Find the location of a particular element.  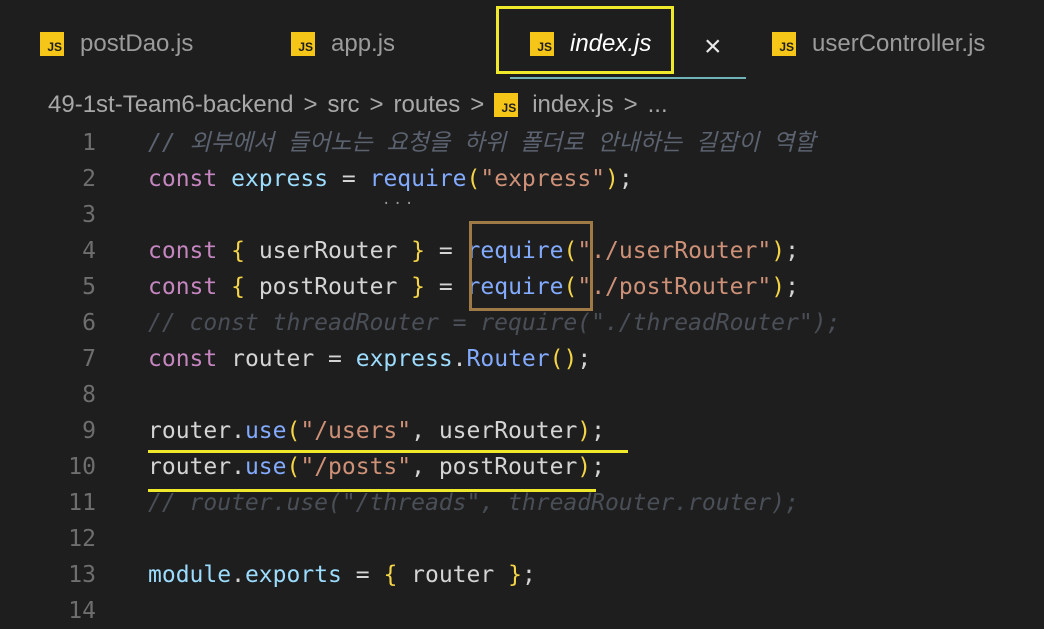

code-token: , userRouter is located at coordinates (494, 431).